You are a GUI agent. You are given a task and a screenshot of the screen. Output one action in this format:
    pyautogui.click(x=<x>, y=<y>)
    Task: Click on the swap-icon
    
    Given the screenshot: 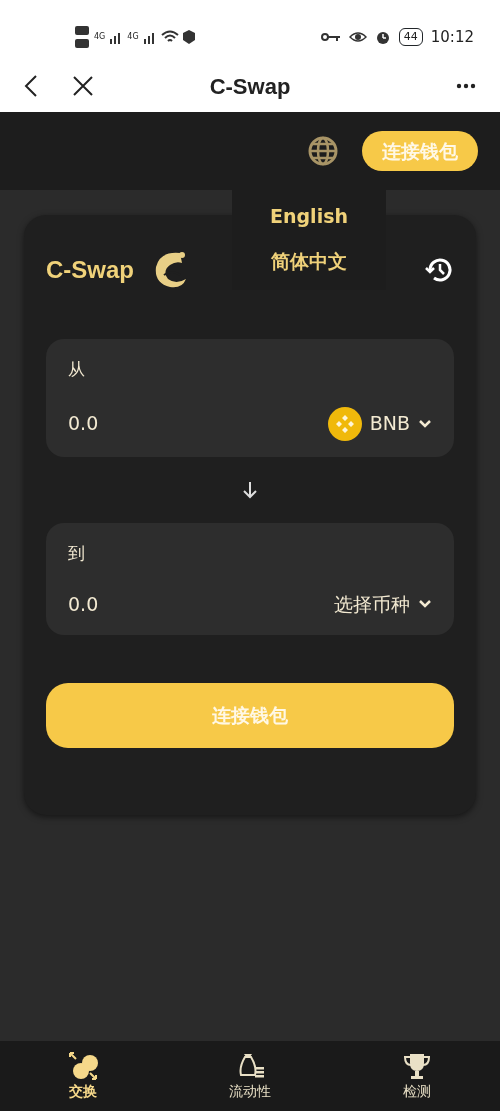 What is the action you would take?
    pyautogui.click(x=83, y=1065)
    